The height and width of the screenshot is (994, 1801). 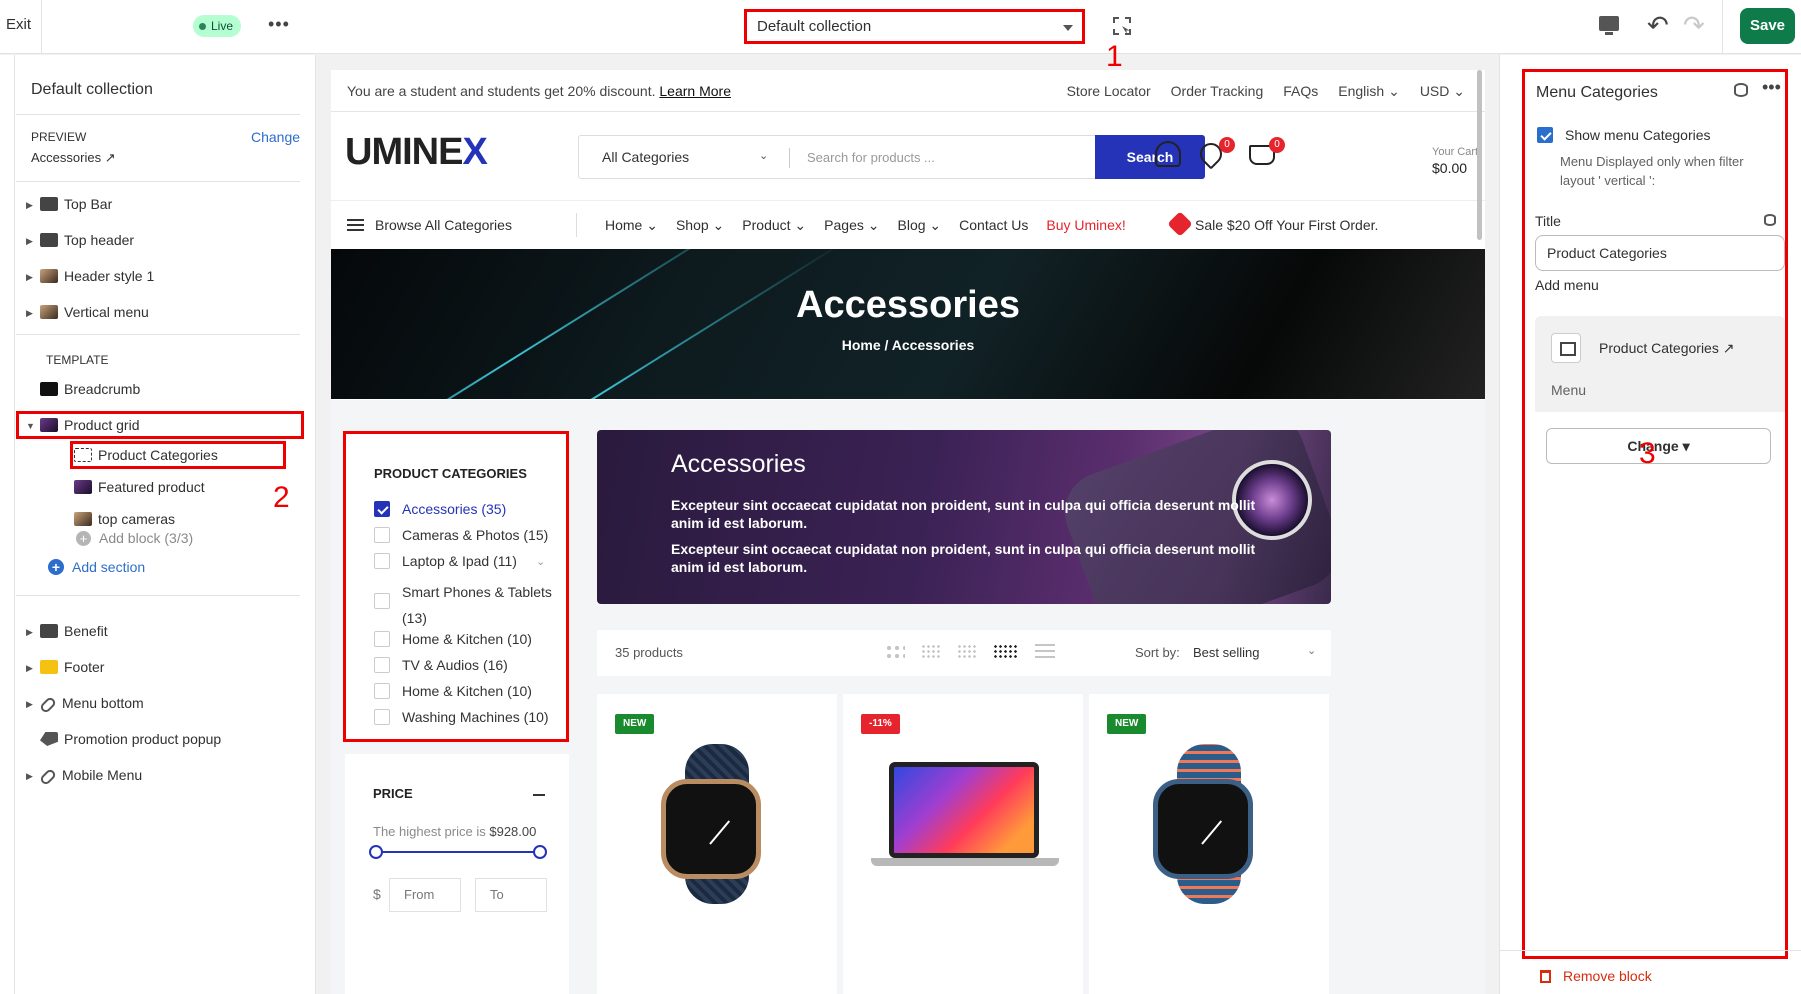 What do you see at coordinates (774, 225) in the screenshot?
I see `nav-item-product: Product ⌄` at bounding box center [774, 225].